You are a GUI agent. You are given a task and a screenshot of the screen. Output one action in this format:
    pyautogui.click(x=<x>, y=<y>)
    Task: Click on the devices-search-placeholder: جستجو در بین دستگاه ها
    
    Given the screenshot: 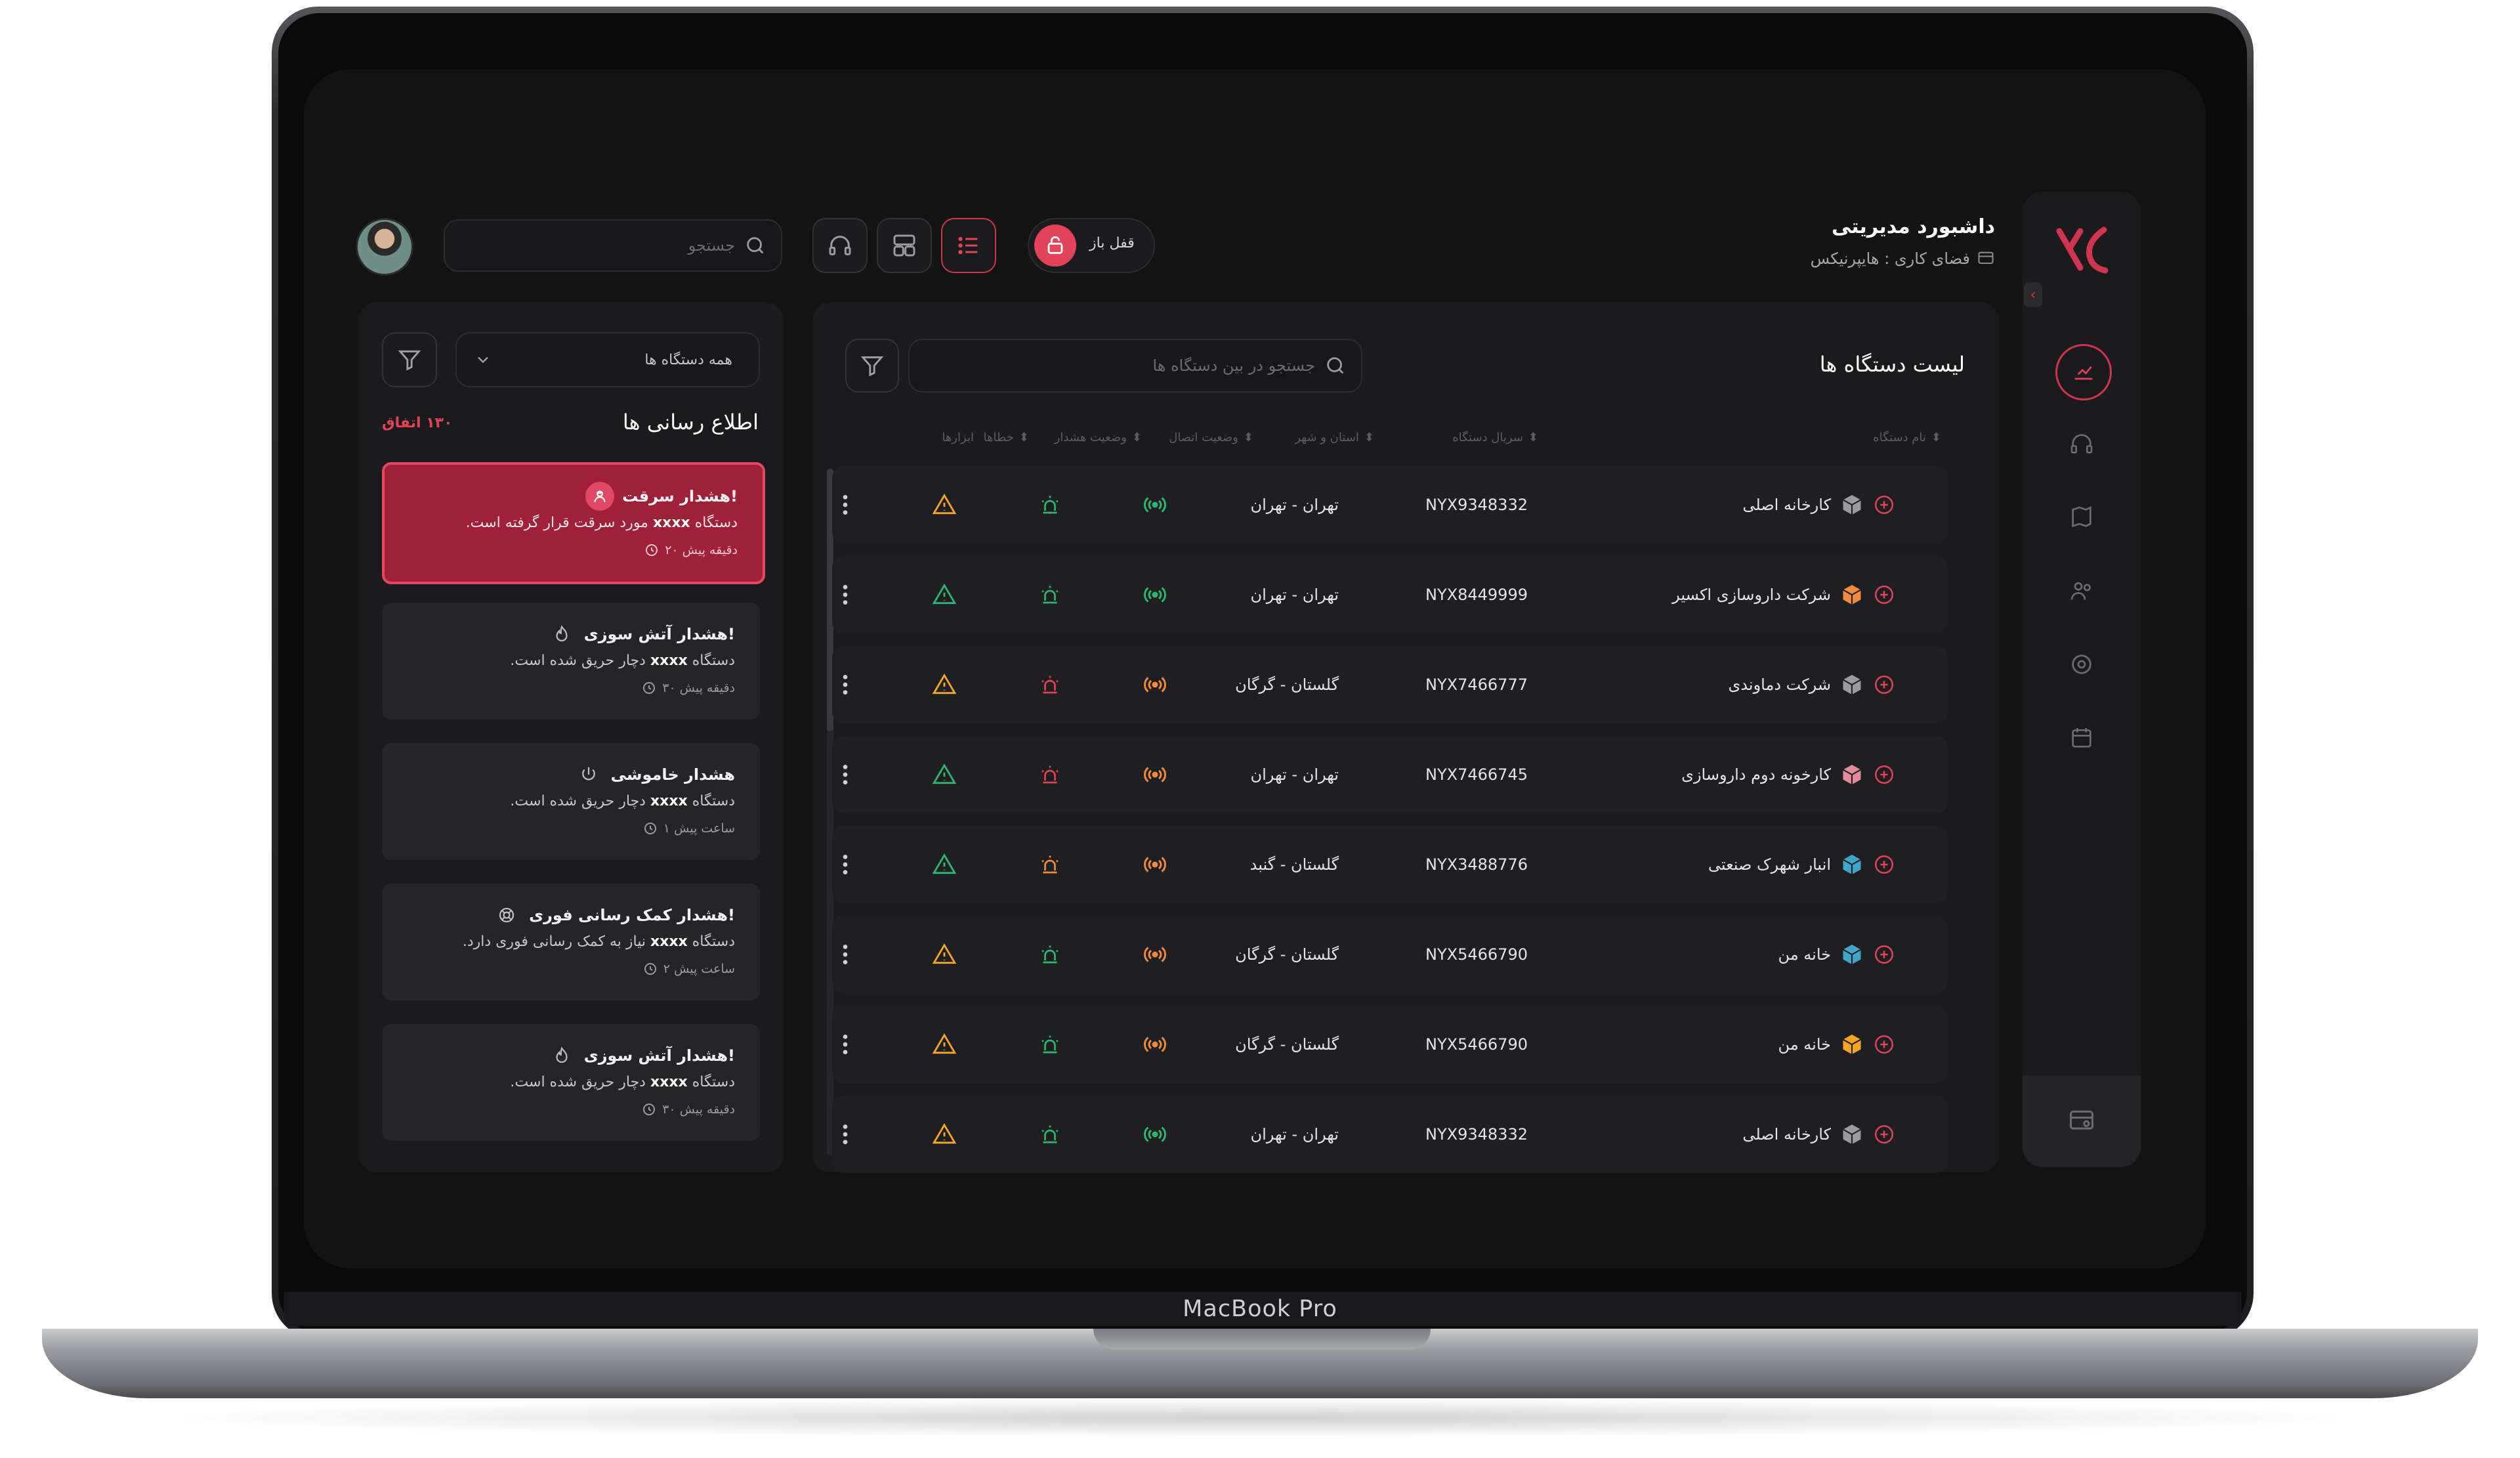 What is the action you would take?
    pyautogui.click(x=1233, y=365)
    